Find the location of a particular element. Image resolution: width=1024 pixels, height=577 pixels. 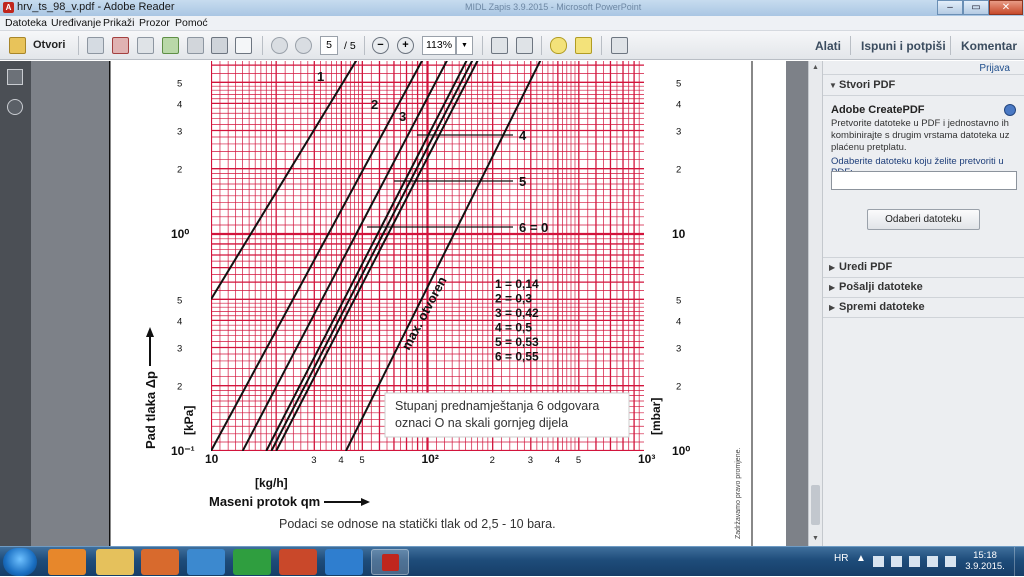

page-thumbnails-icon is located at coordinates (15, 77).